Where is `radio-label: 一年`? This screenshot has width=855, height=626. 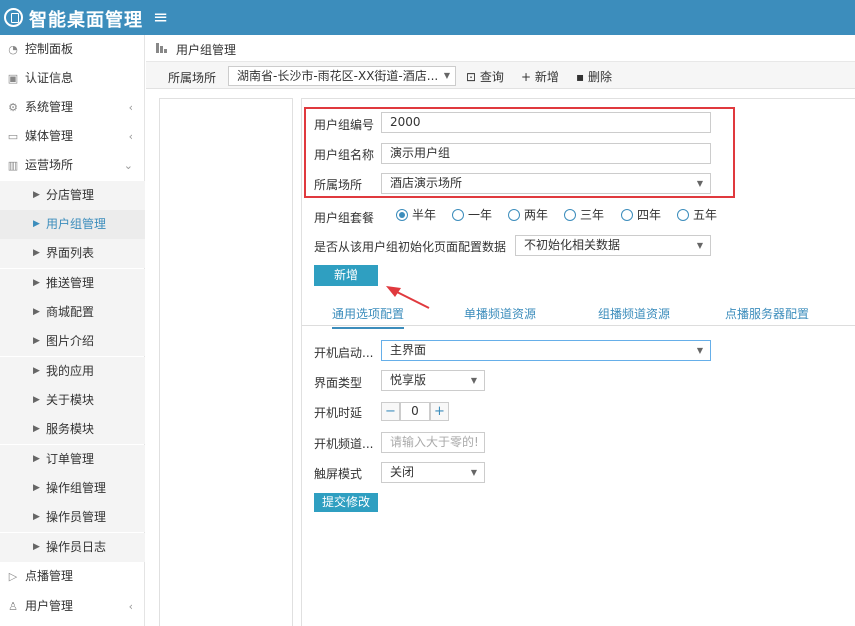 radio-label: 一年 is located at coordinates (480, 215).